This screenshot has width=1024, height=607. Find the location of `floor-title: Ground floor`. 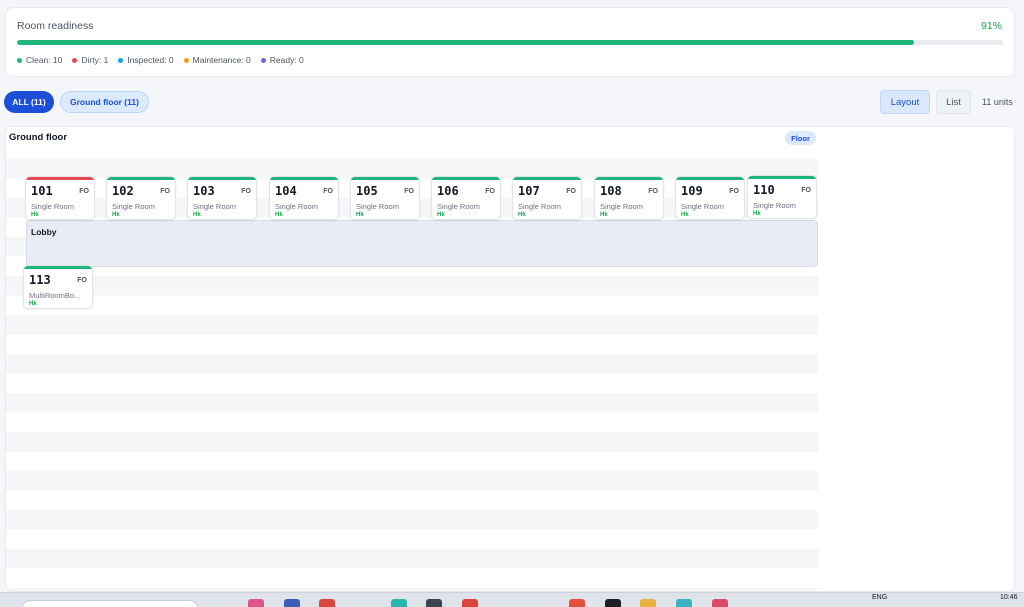

floor-title: Ground floor is located at coordinates (38, 137).